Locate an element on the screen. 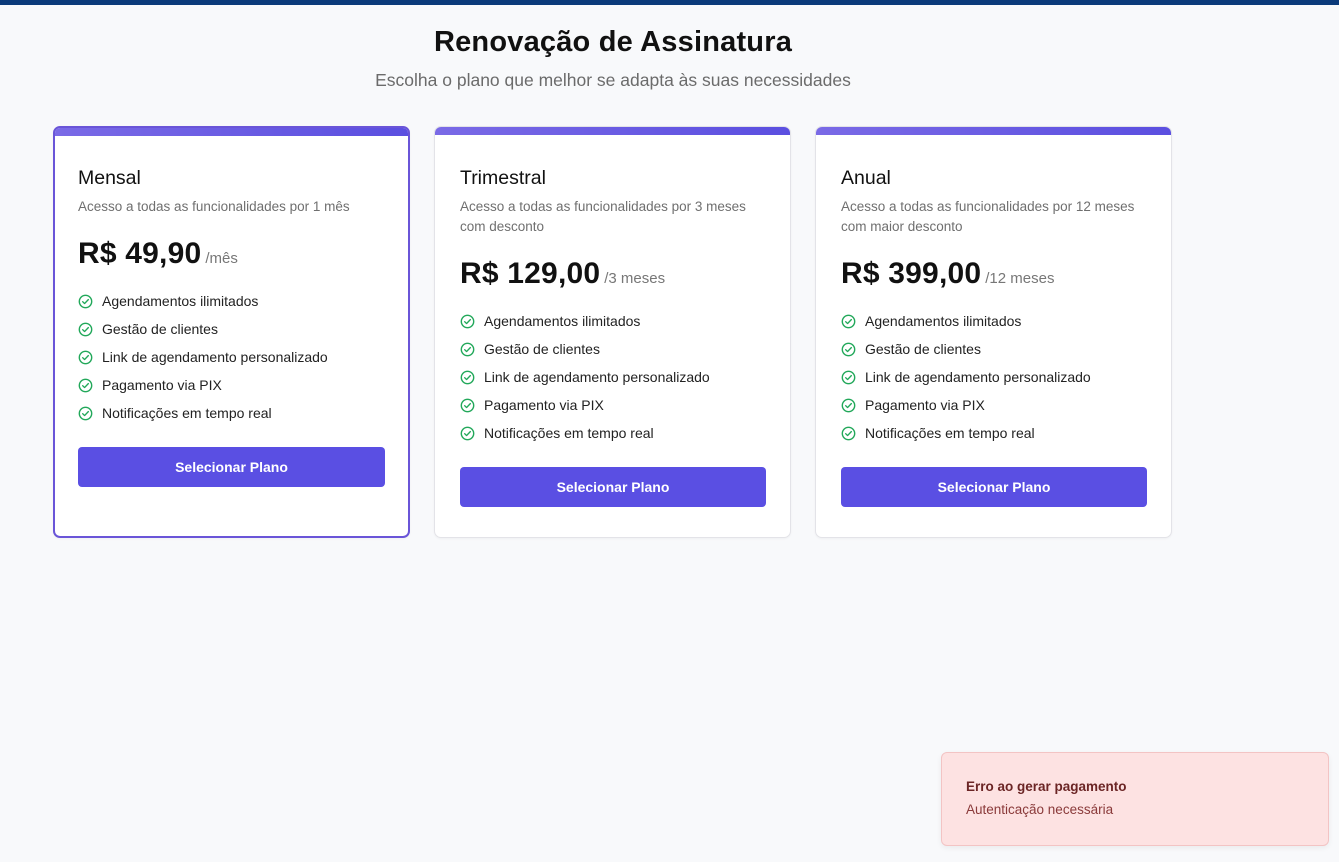 This screenshot has width=1339, height=862. price-row: R$ 399,00 /12 meses is located at coordinates (994, 274).